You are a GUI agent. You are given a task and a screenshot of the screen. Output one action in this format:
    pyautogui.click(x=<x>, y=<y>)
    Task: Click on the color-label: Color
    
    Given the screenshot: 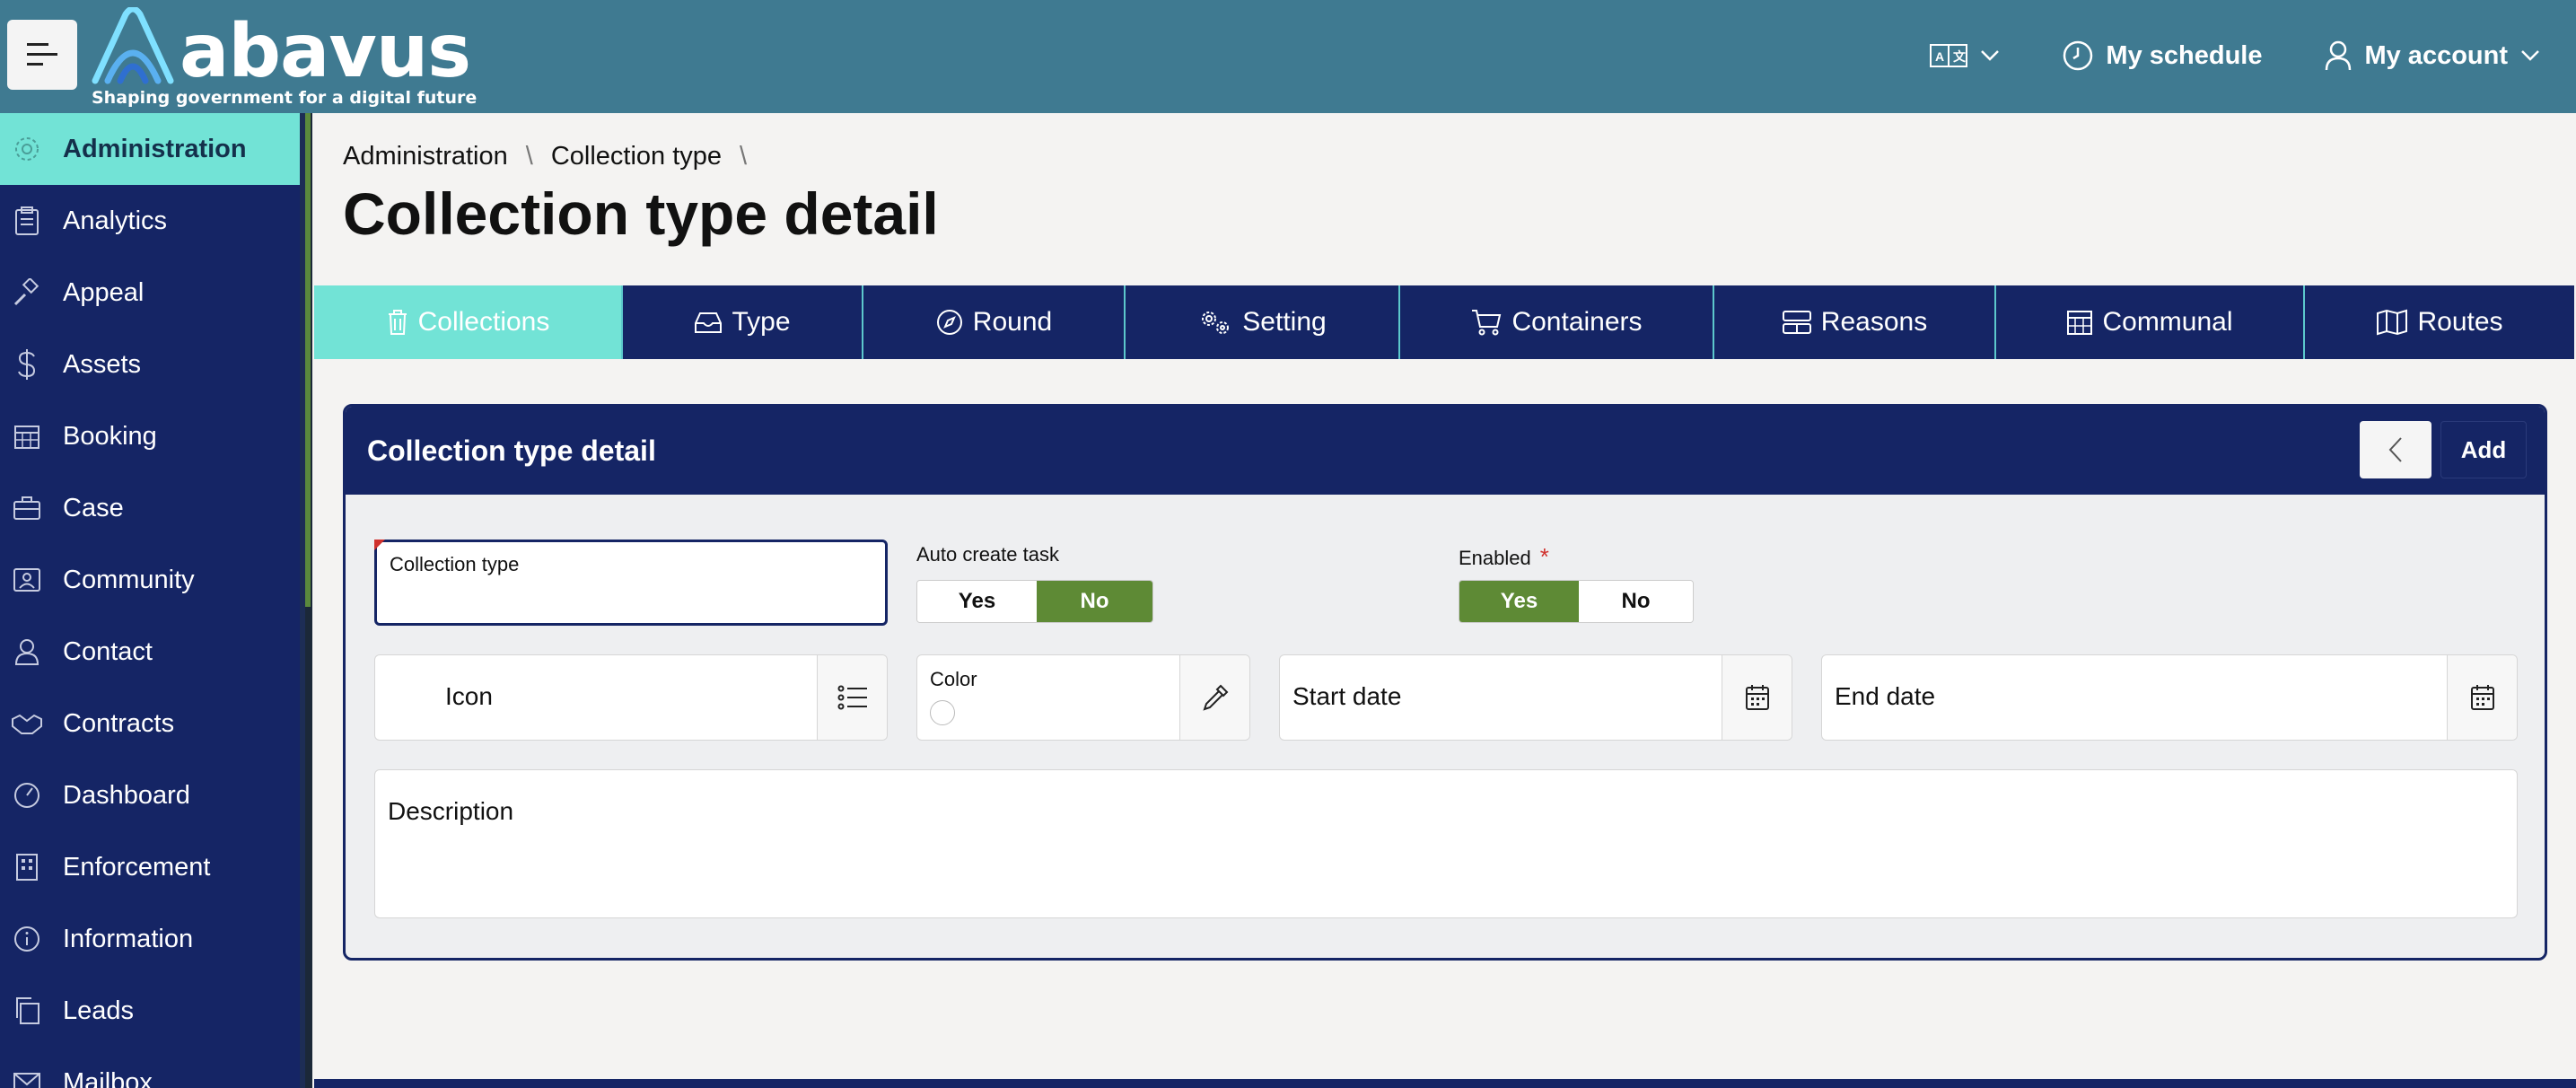 What is the action you would take?
    pyautogui.click(x=953, y=679)
    